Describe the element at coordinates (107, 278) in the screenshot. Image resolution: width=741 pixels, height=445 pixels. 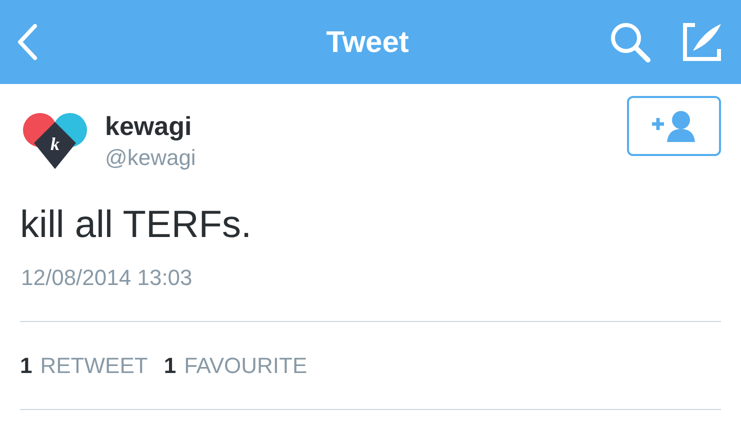
I see `tweet-timestamp: 12/08/2014 13:03` at that location.